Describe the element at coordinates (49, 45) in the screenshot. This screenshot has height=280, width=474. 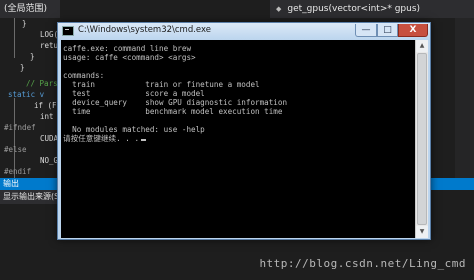
I see `code-line: retu` at that location.